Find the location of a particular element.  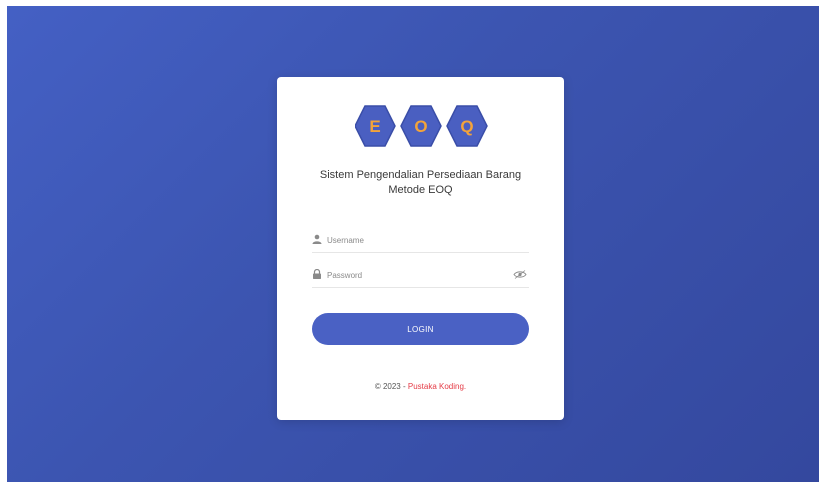

logo-hex-o: O is located at coordinates (421, 126).